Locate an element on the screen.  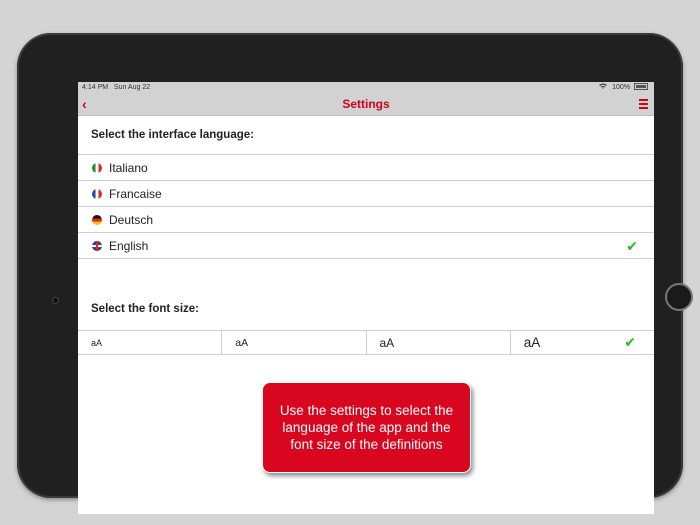
language-label: Deutsch is located at coordinates (131, 219).